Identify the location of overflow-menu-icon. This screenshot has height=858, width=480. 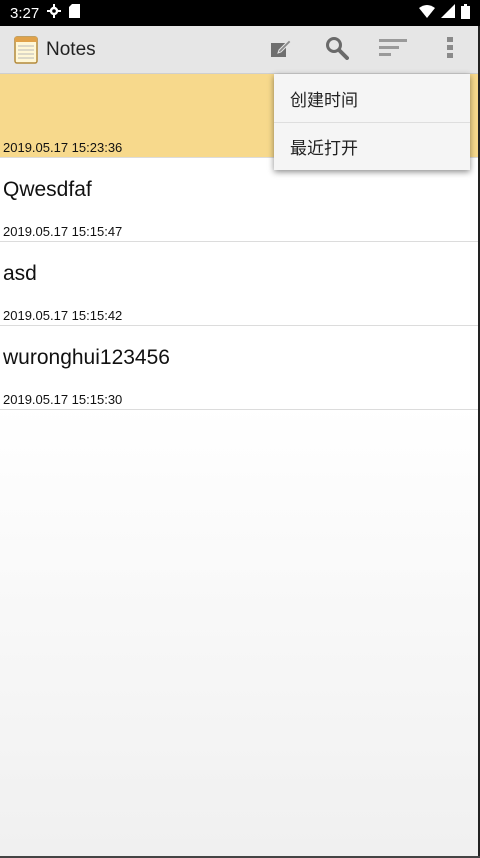
(450, 50).